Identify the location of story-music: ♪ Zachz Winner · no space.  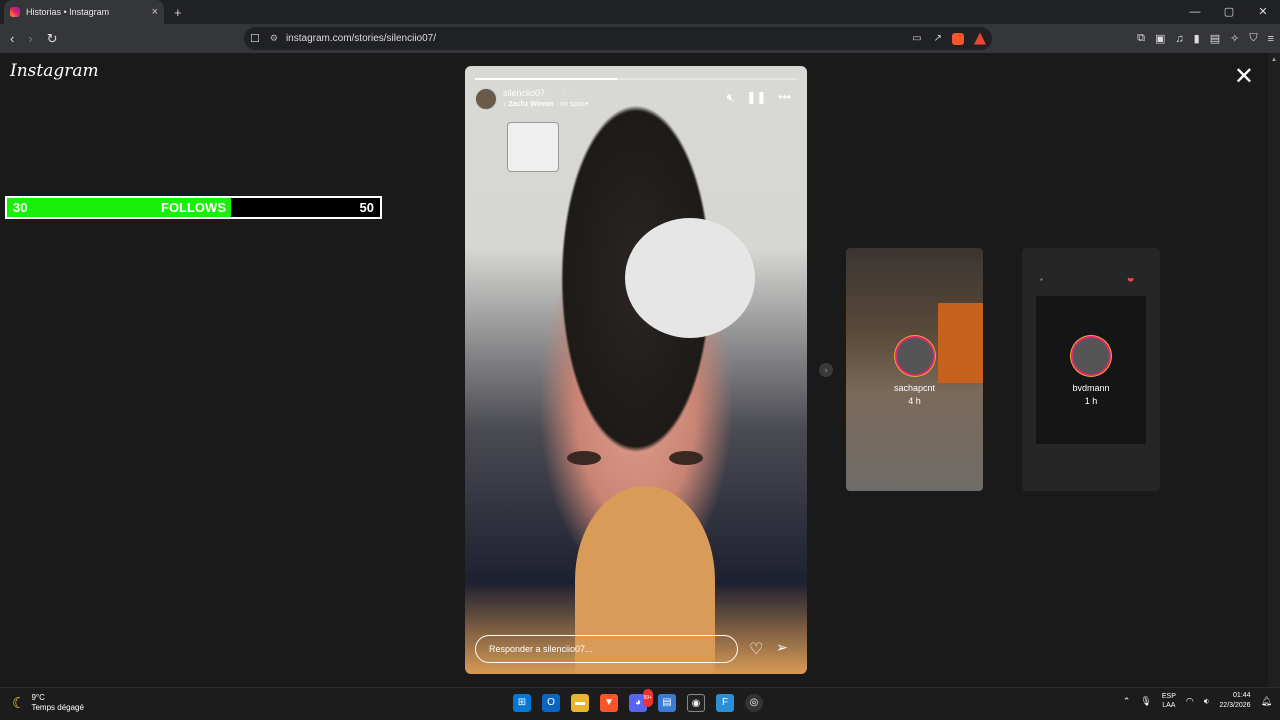
(546, 104).